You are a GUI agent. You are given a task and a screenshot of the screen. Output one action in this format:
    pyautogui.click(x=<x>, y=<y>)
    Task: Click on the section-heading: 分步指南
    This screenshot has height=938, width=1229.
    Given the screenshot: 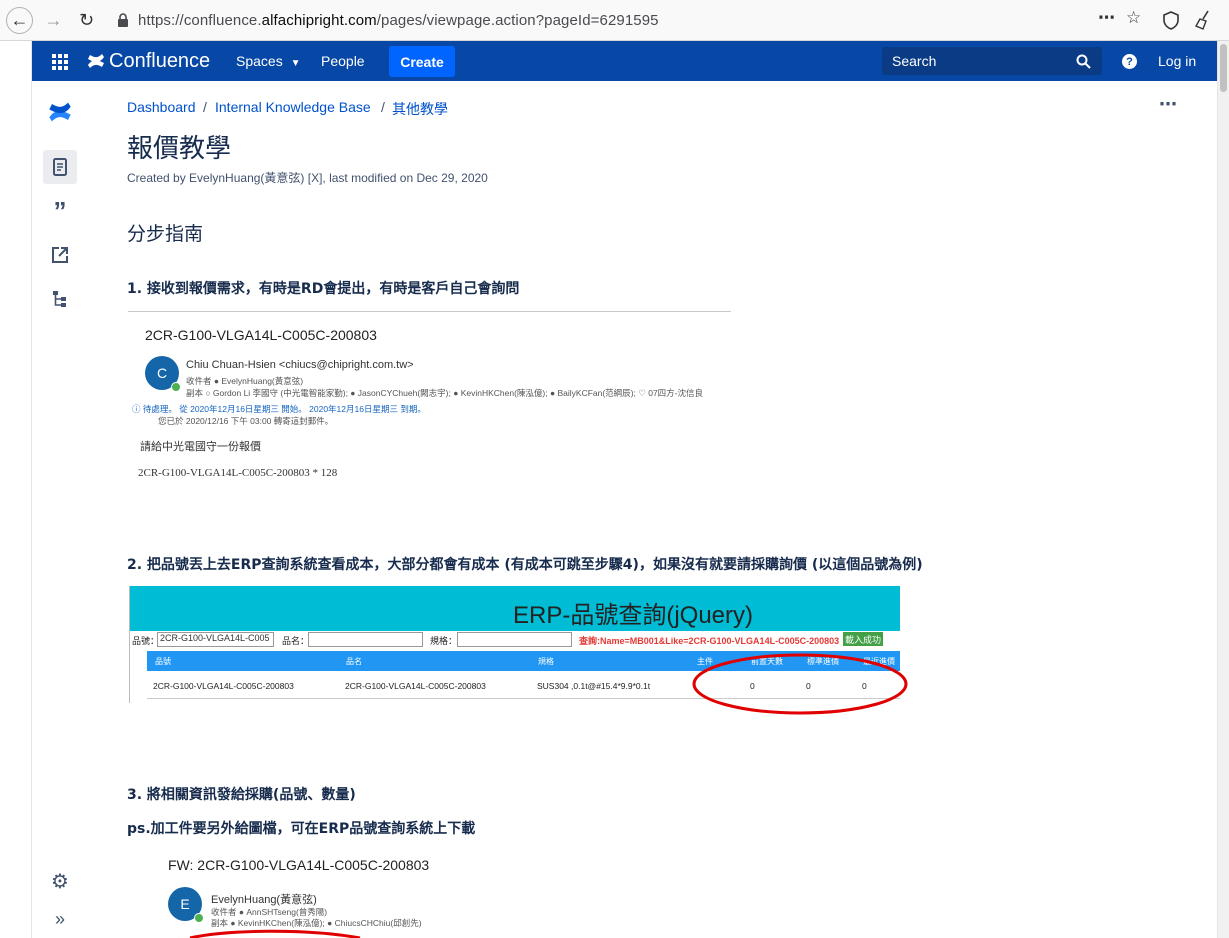 What is the action you would take?
    pyautogui.click(x=165, y=234)
    